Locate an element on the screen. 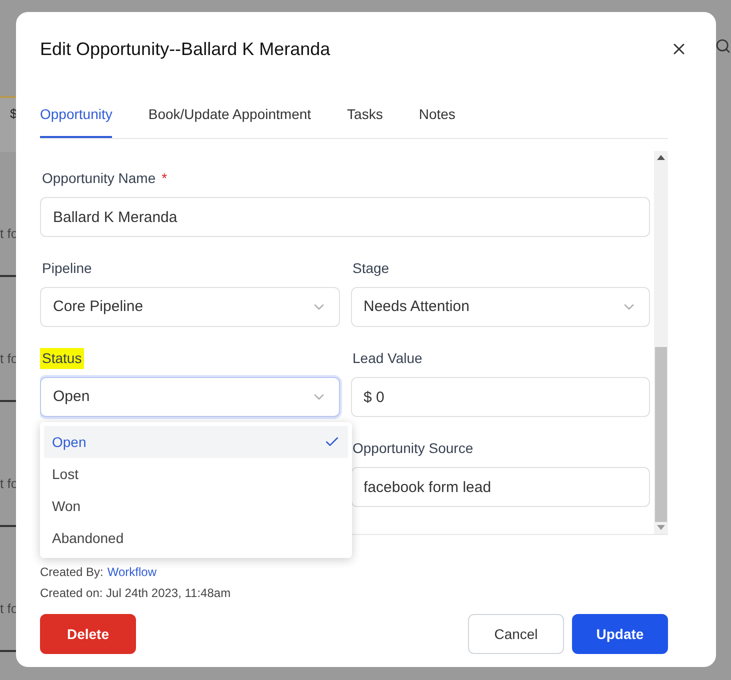  input-field: facebook form lead is located at coordinates (500, 487).